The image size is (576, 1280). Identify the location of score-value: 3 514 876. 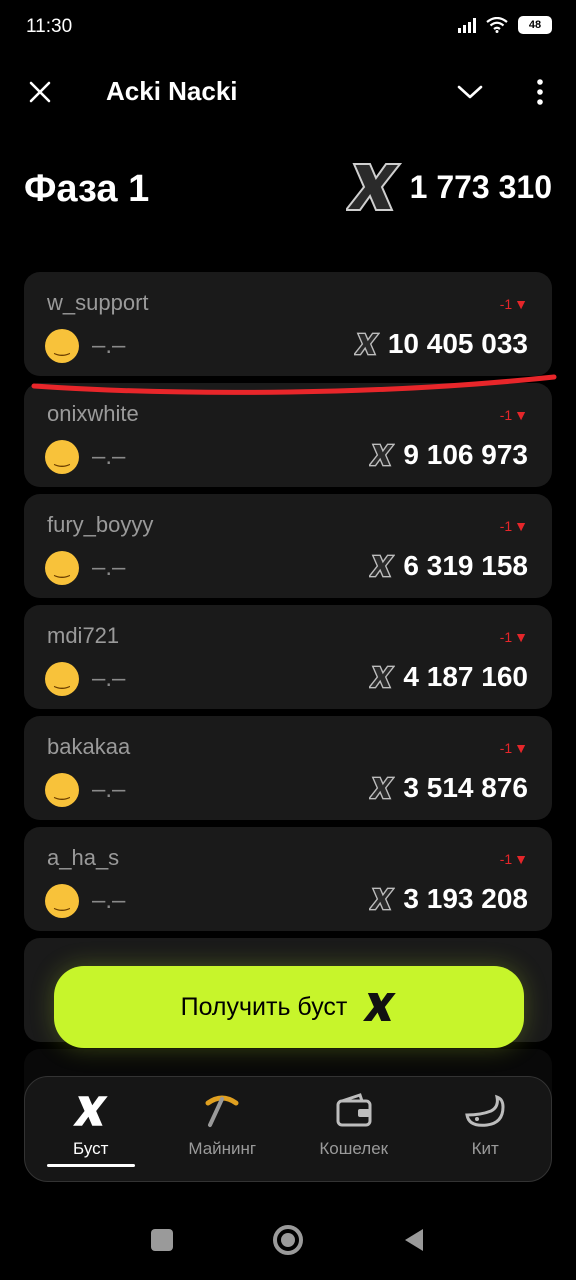
(465, 787).